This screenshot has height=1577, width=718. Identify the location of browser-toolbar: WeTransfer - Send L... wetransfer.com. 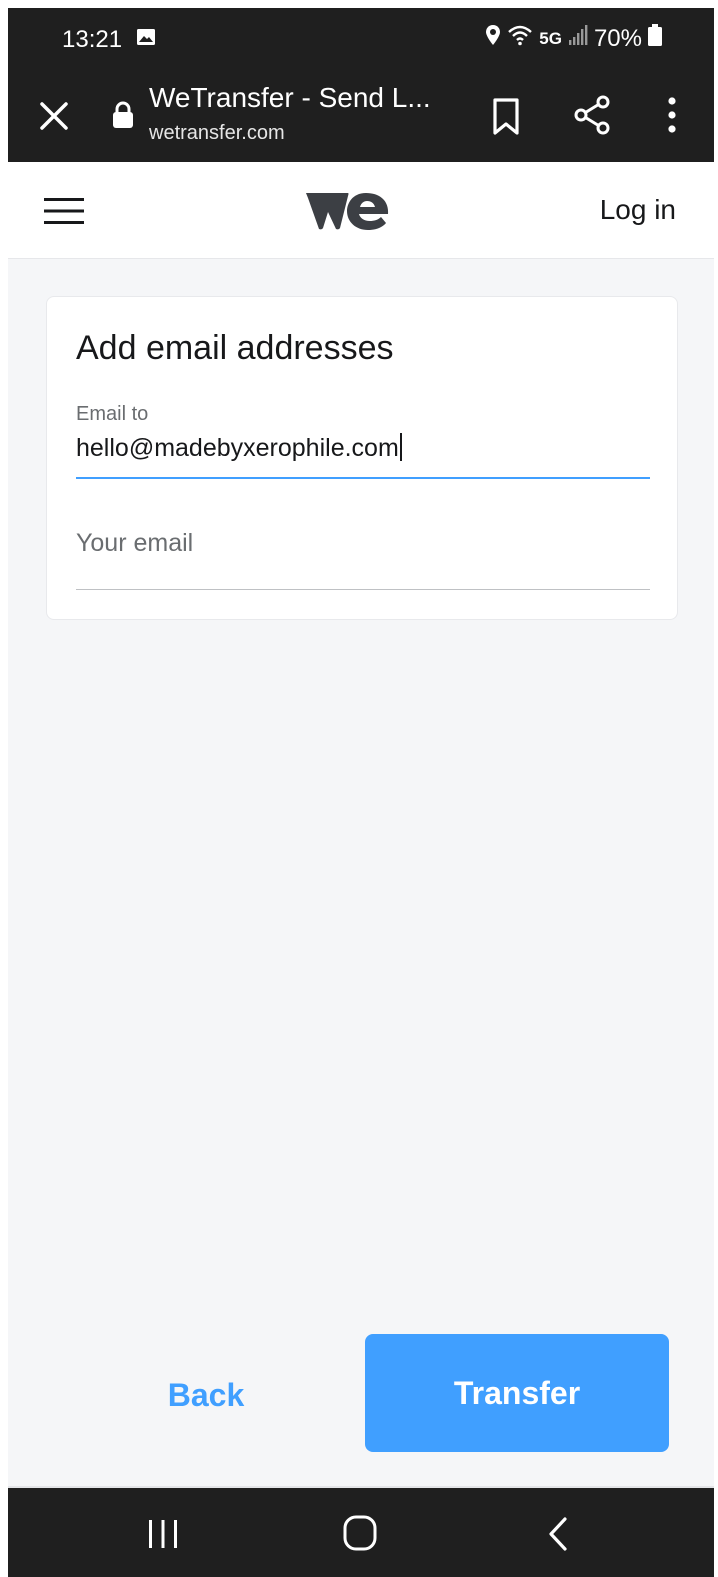
(361, 116).